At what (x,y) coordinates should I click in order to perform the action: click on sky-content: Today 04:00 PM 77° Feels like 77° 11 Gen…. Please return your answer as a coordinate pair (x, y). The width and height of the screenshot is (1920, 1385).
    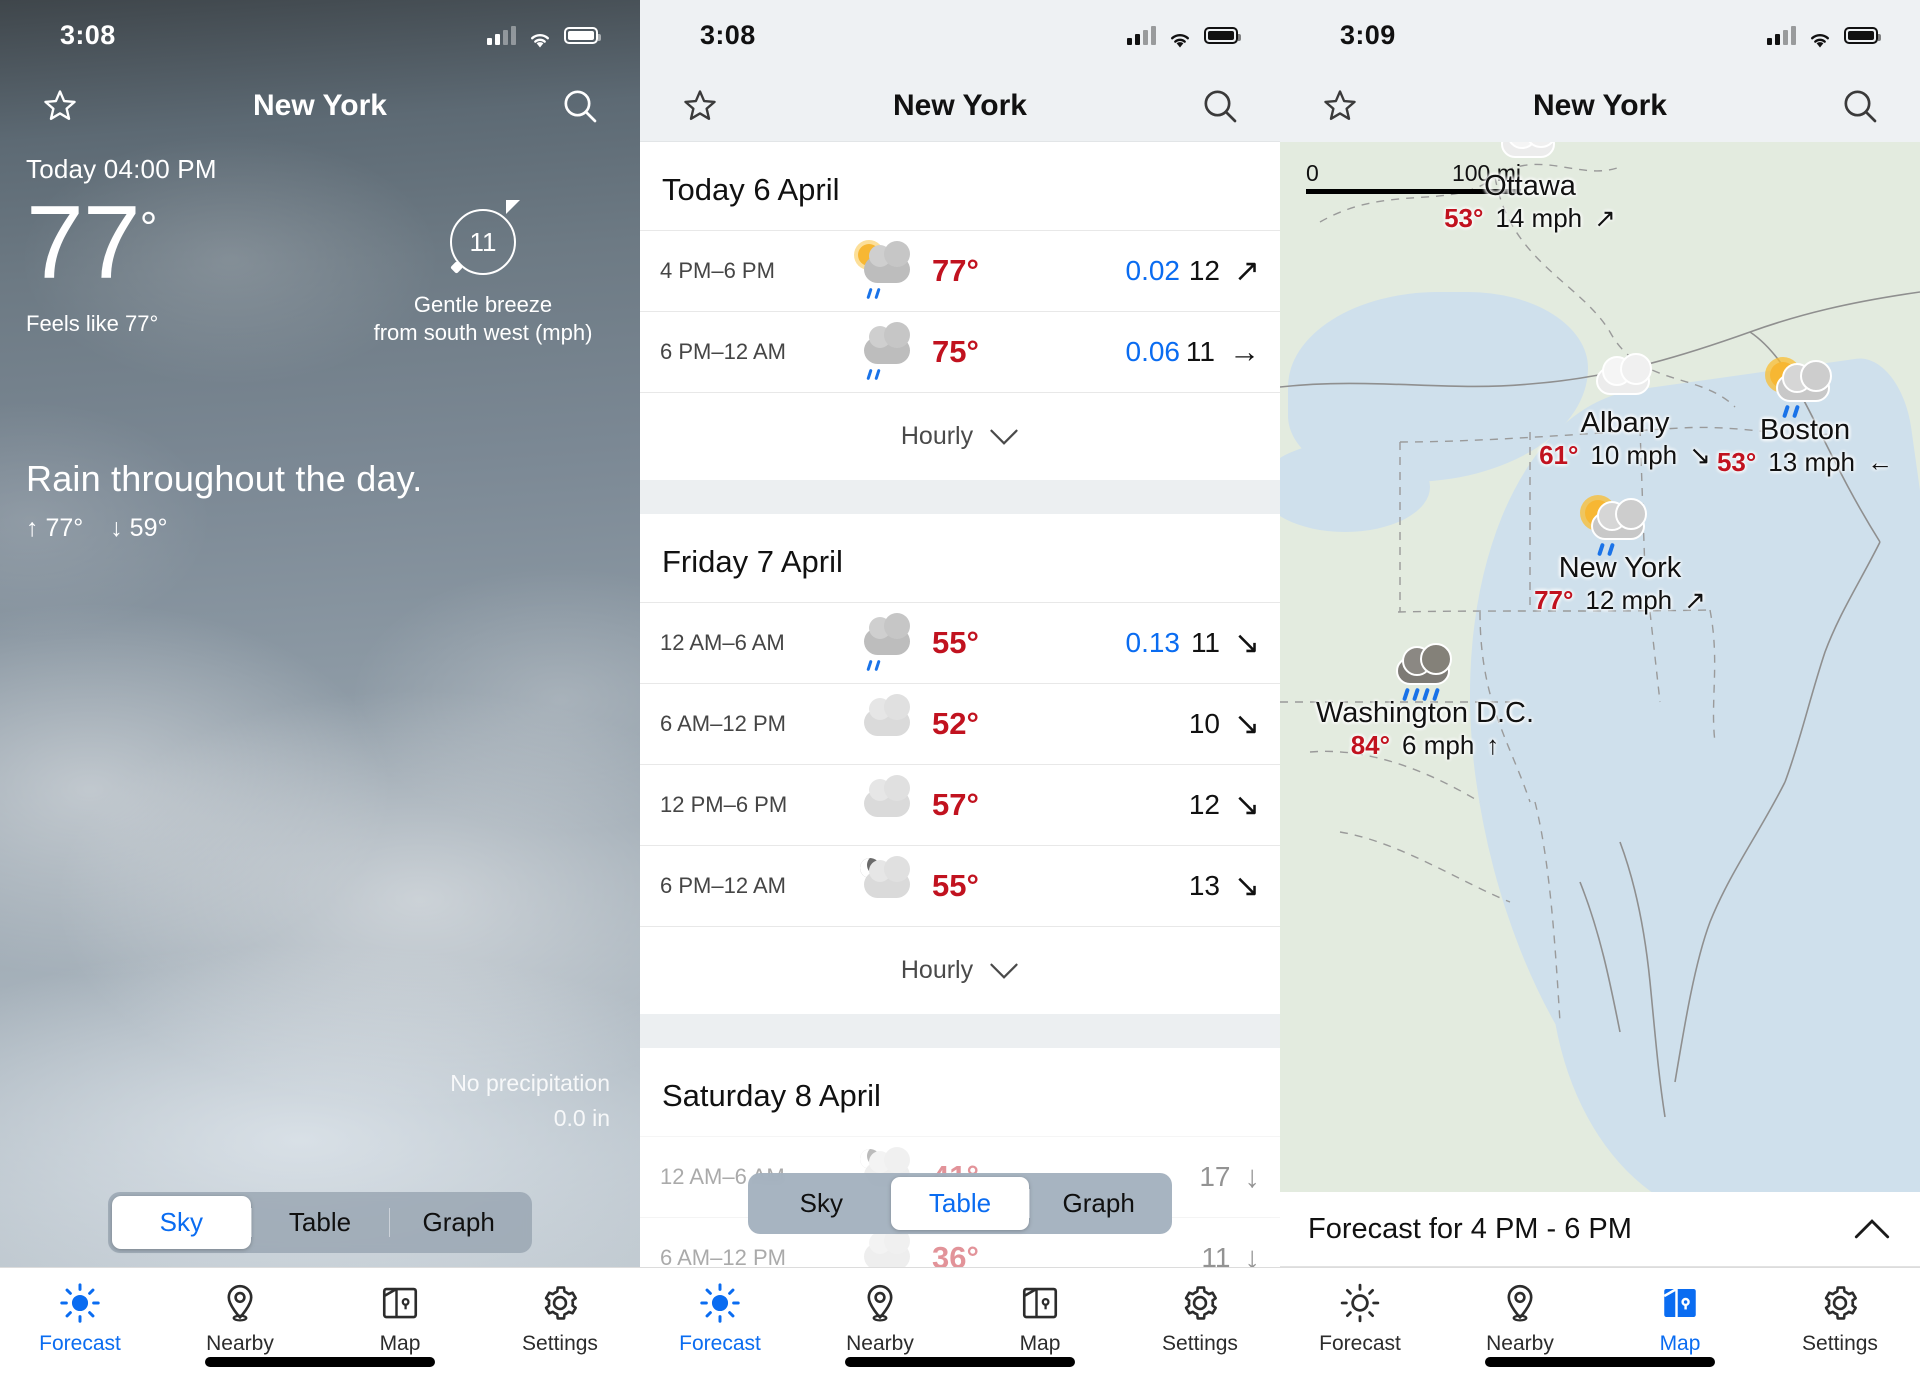
    Looking at the image, I should click on (320, 348).